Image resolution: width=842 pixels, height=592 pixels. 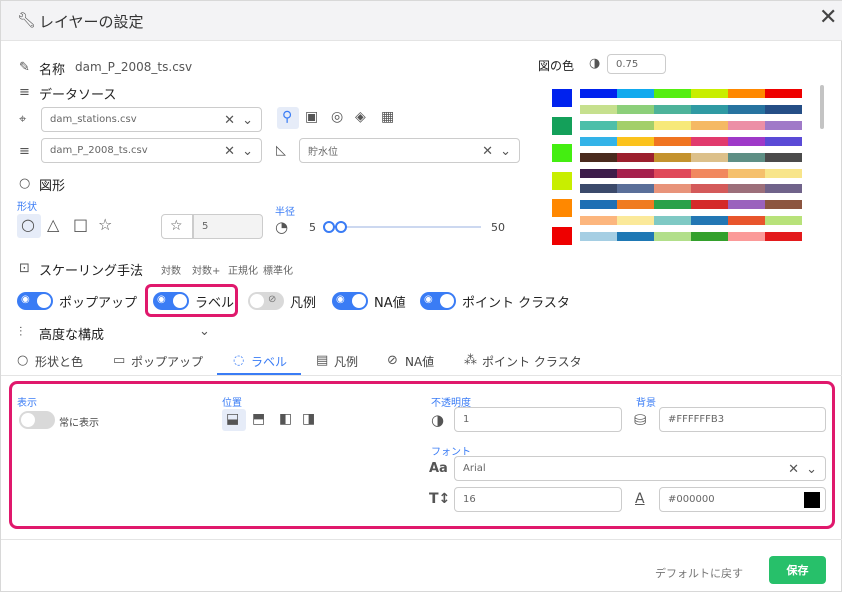 I want to click on opacity-icon: ◑, so click(x=438, y=420).